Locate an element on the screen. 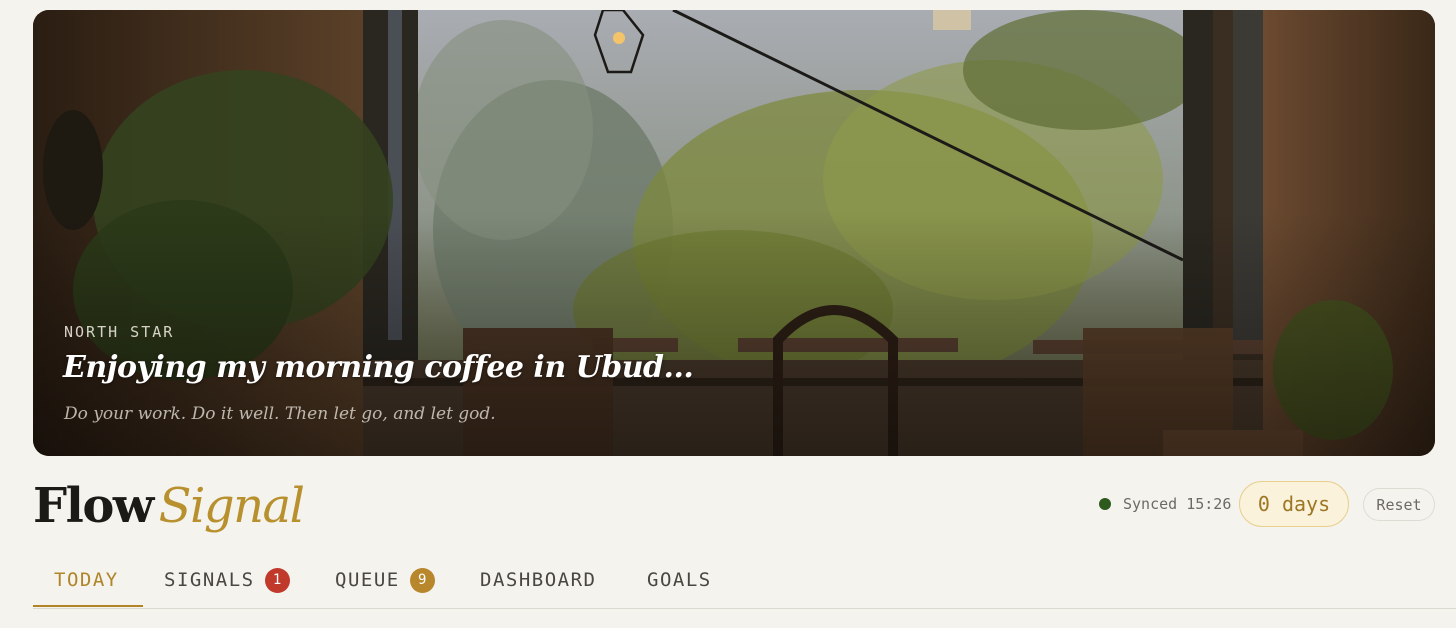 This screenshot has height=628, width=1456. tab-signals: SIGNALS 1 is located at coordinates (227, 580).